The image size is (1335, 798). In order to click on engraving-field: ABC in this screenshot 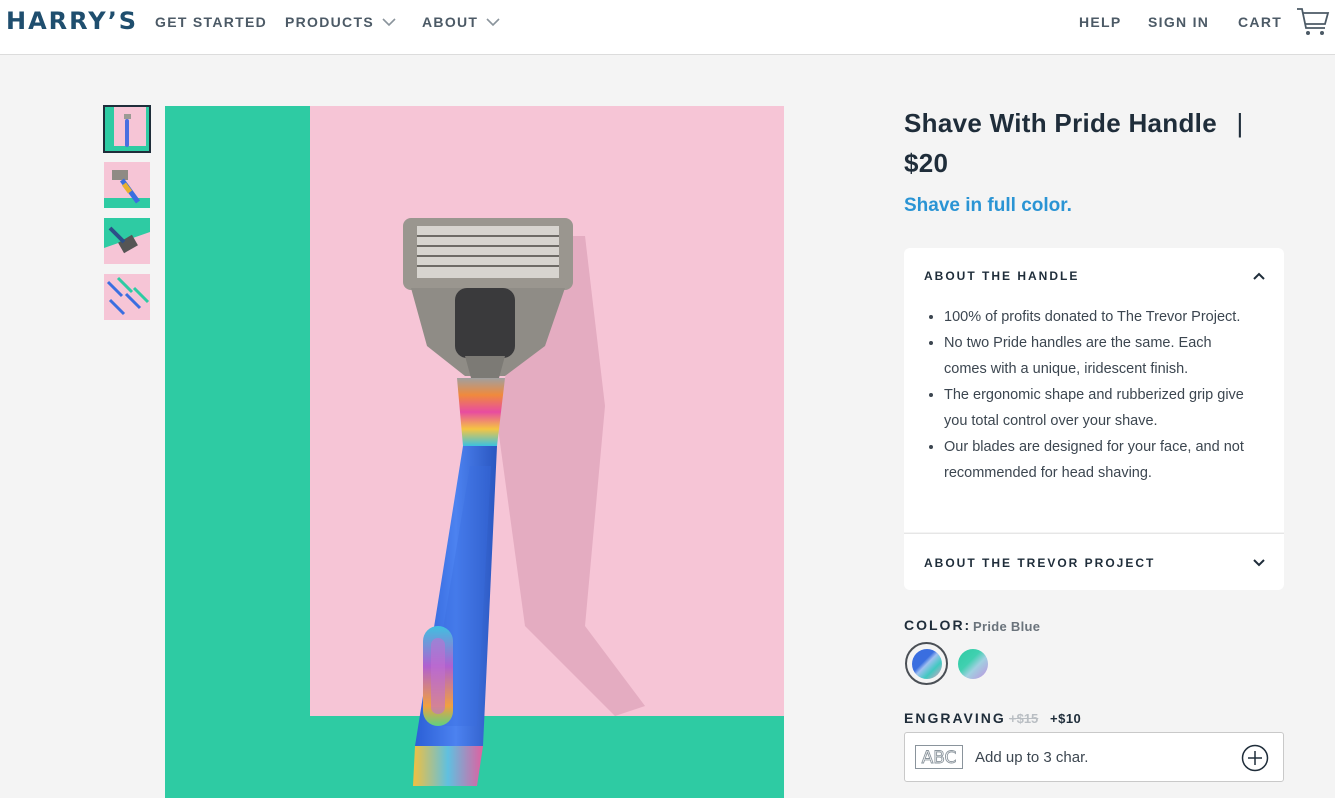, I will do `click(1094, 757)`.